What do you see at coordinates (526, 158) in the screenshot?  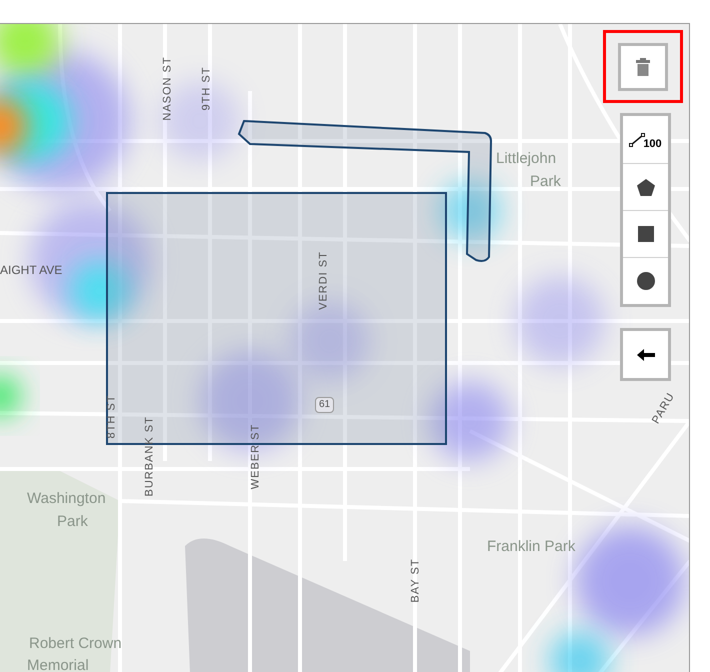 I see `park-label: Littlejohn` at bounding box center [526, 158].